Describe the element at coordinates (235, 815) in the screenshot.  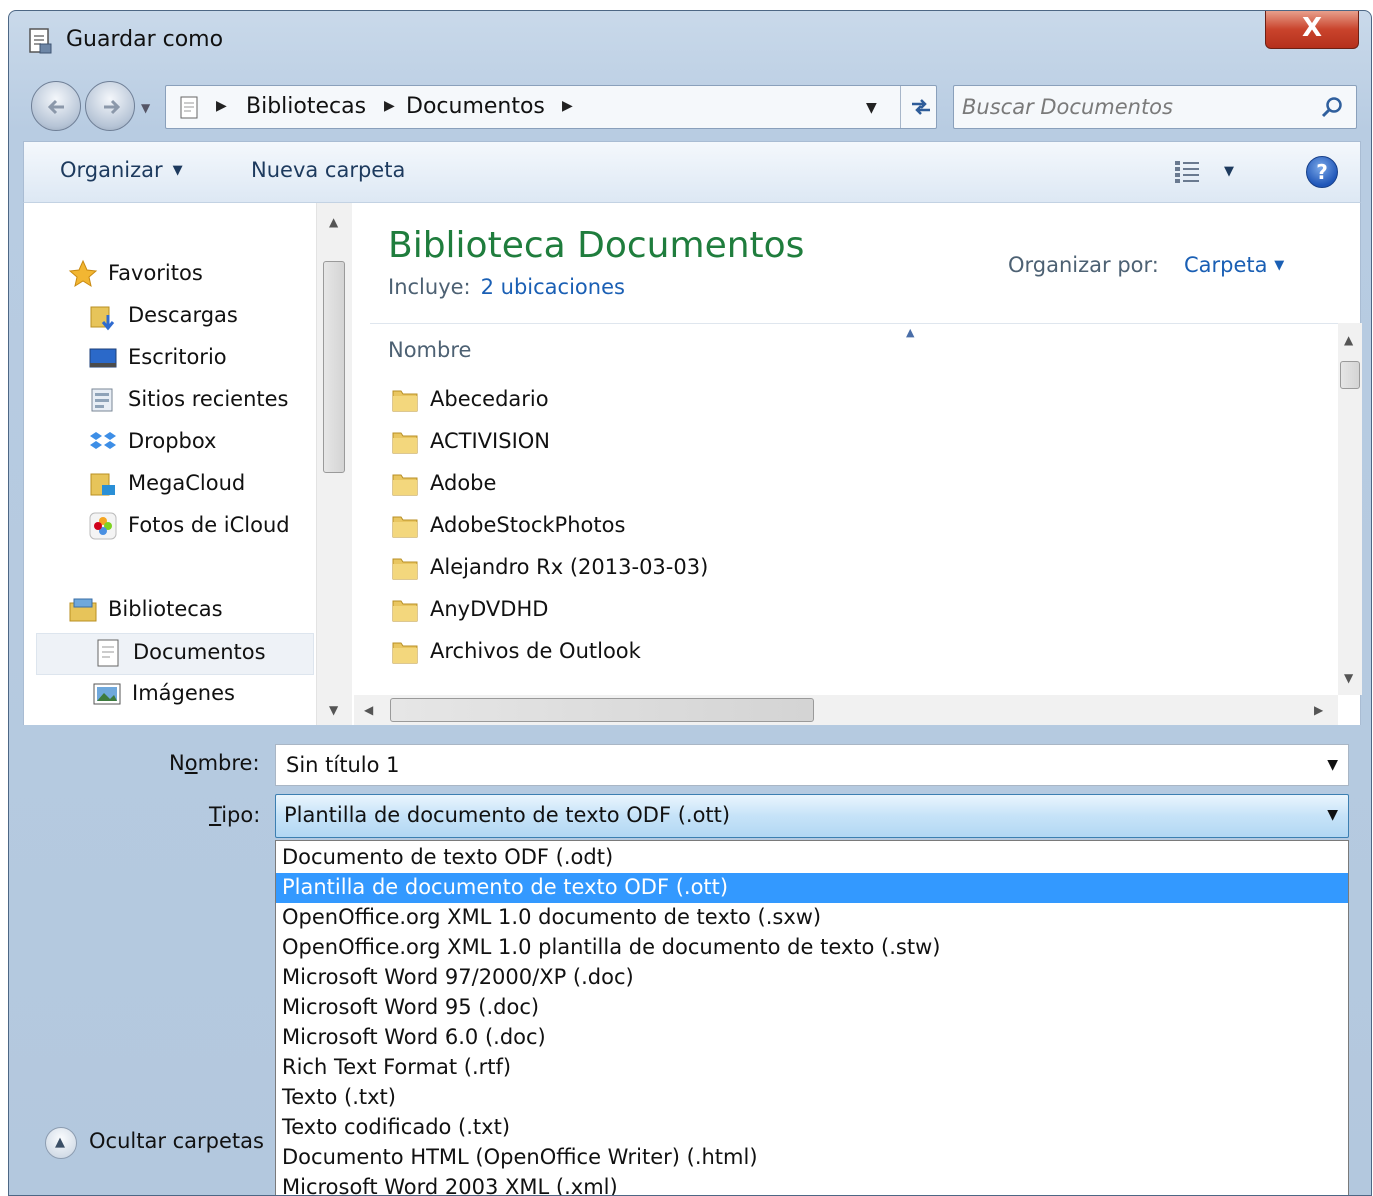
I see `file-type-label: Tipo:` at that location.